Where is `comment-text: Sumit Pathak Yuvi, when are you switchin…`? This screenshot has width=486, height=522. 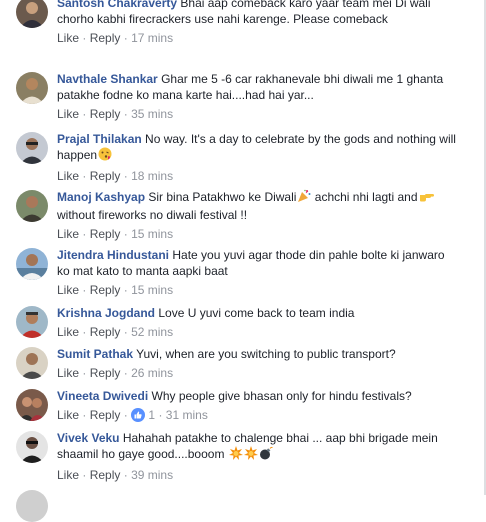 comment-text: Sumit Pathak Yuvi, when are you switchin… is located at coordinates (256, 354).